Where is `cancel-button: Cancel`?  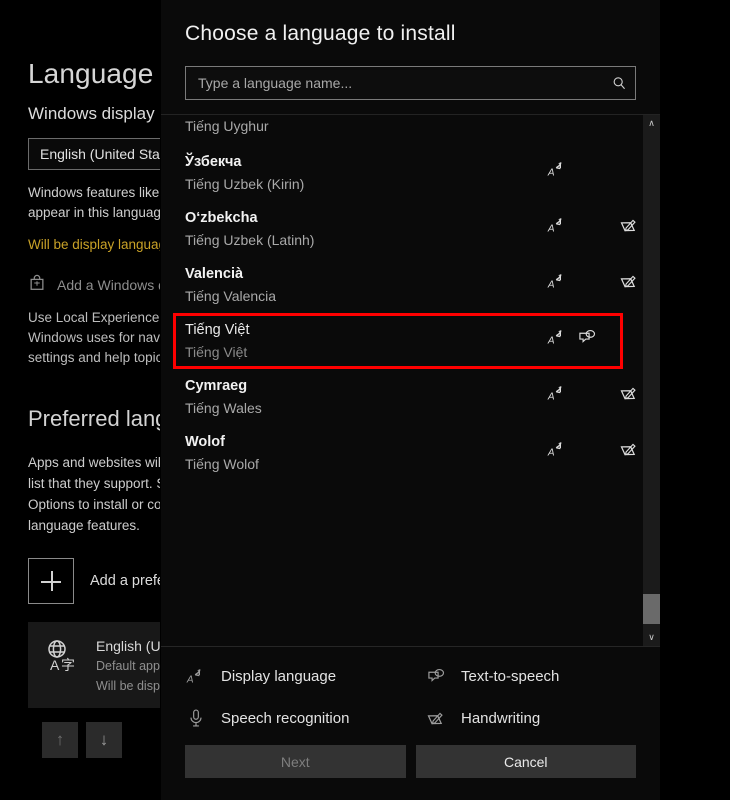 cancel-button: Cancel is located at coordinates (525, 761).